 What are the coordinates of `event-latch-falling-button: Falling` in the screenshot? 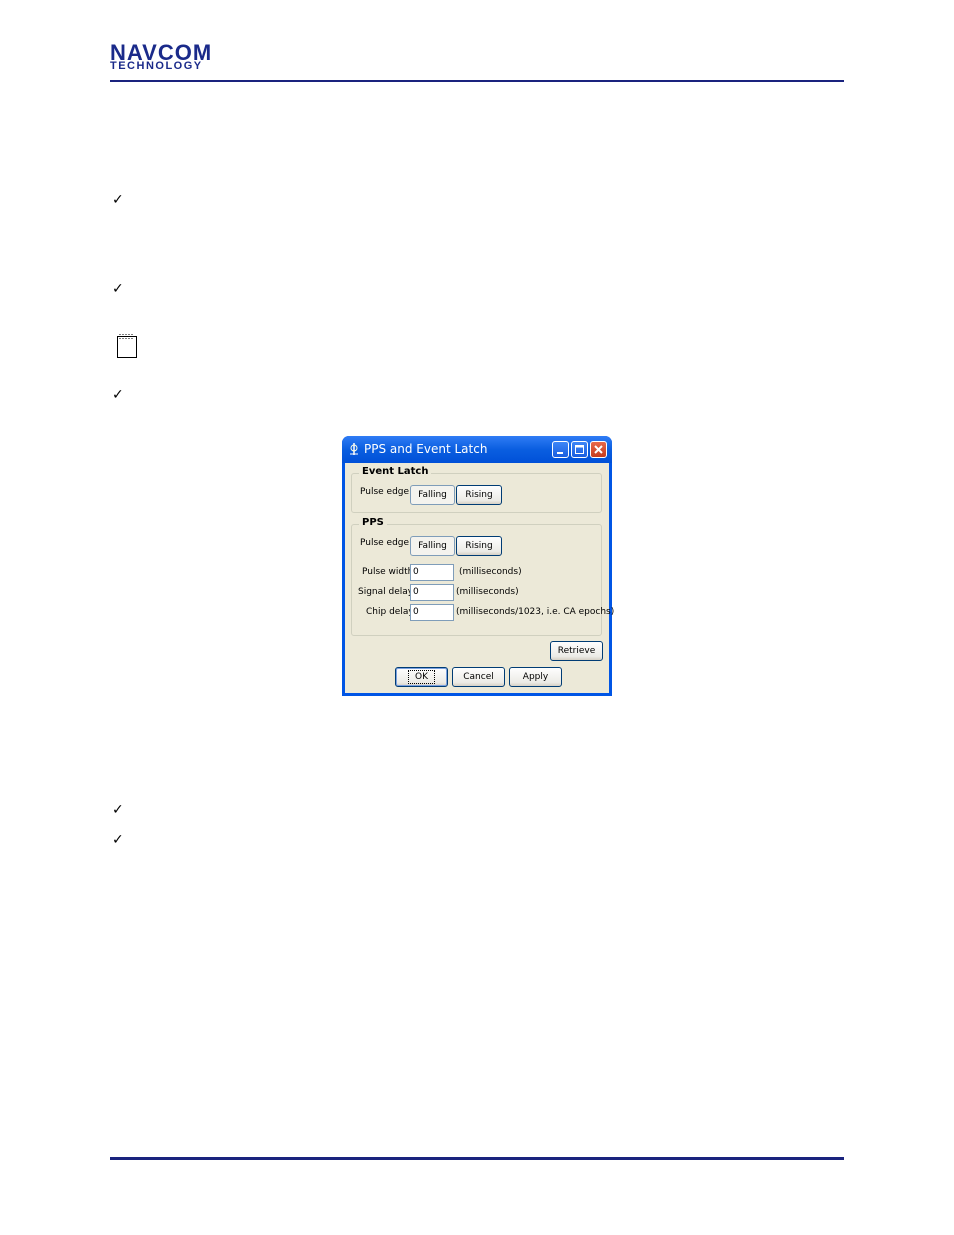 It's located at (432, 495).